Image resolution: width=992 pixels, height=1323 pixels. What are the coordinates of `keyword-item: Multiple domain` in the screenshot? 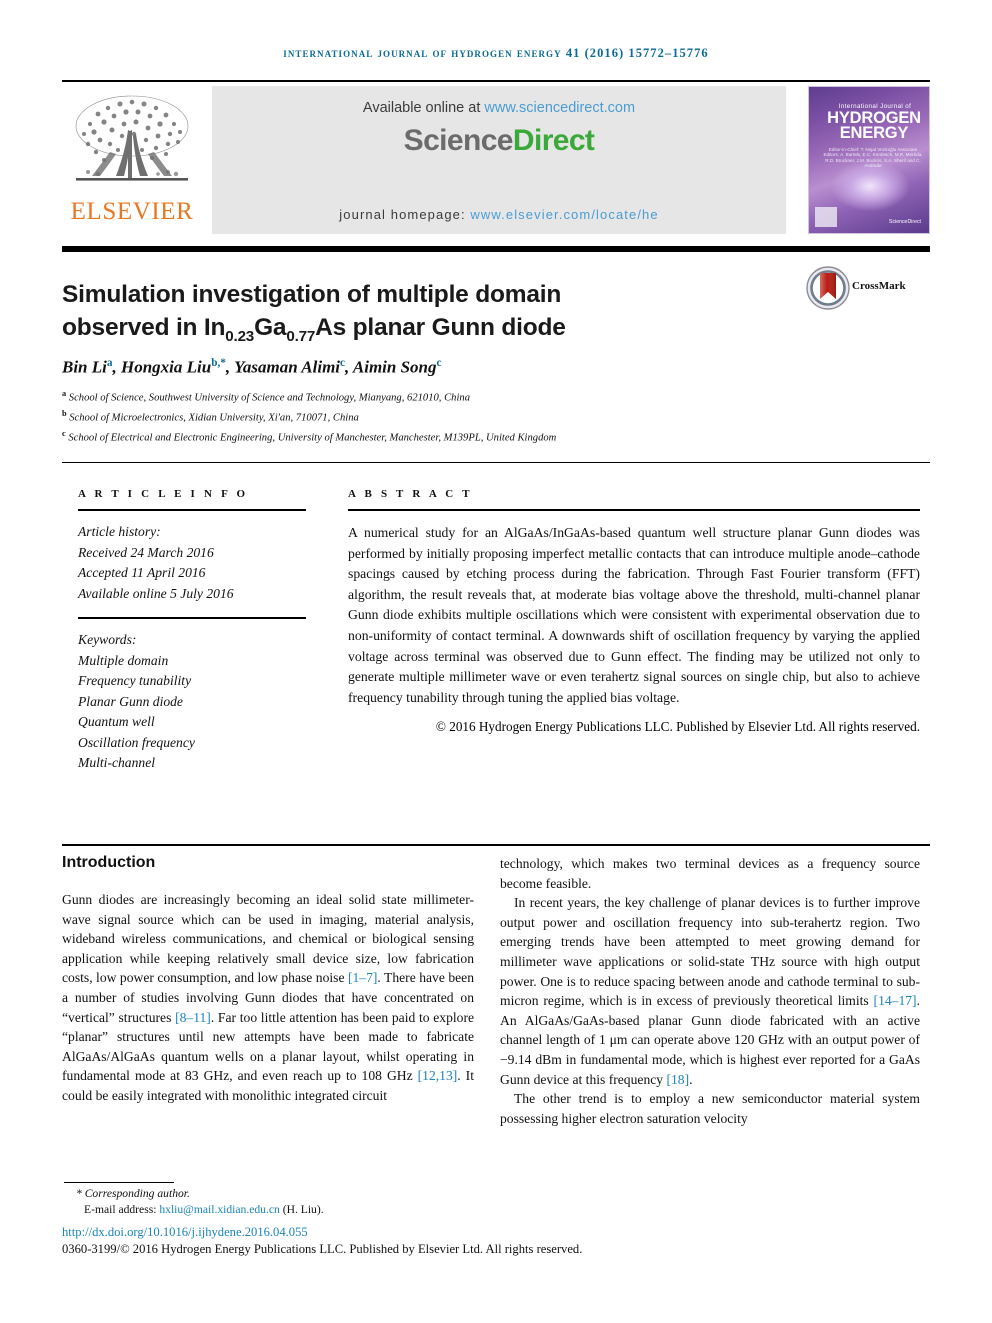 It's located at (123, 660).